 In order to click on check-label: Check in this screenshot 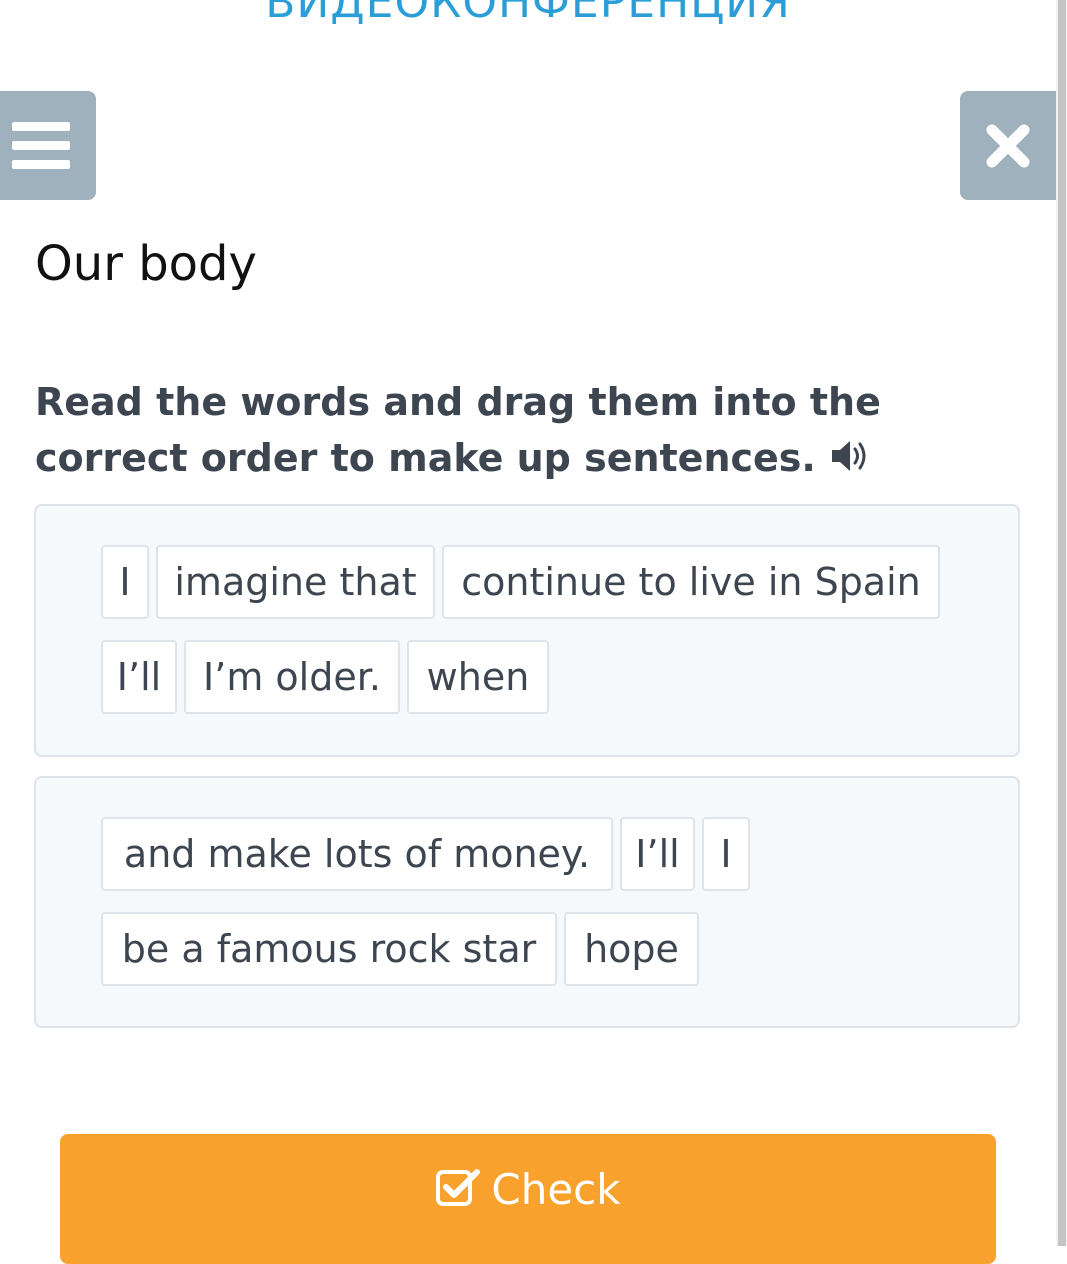, I will do `click(556, 1189)`.